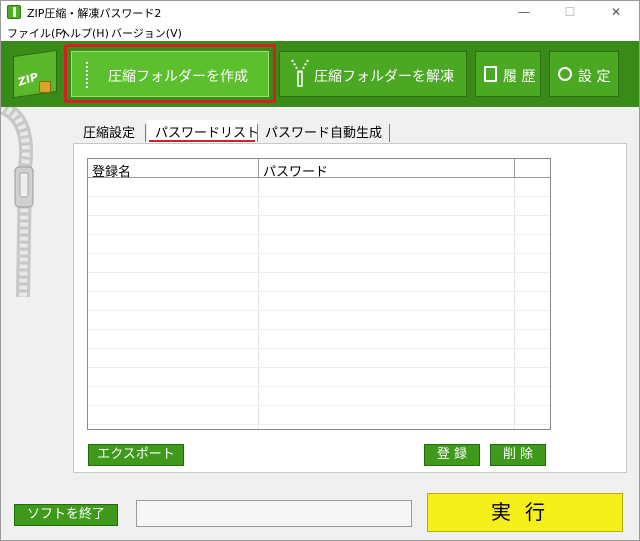 The height and width of the screenshot is (541, 640). What do you see at coordinates (36, 33) in the screenshot?
I see `menu-file: ファイル(F)` at bounding box center [36, 33].